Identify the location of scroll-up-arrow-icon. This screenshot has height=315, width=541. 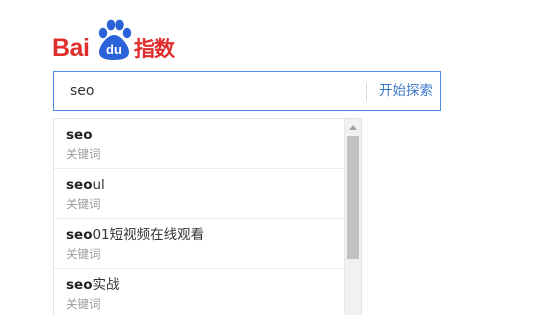
(353, 127).